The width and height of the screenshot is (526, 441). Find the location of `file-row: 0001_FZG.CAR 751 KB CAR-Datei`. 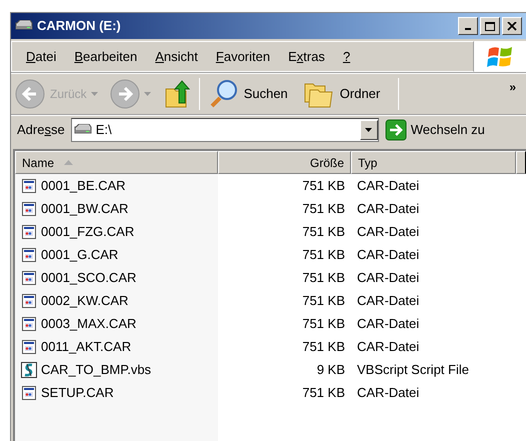

file-row: 0001_FZG.CAR 751 KB CAR-Datei is located at coordinates (270, 231).